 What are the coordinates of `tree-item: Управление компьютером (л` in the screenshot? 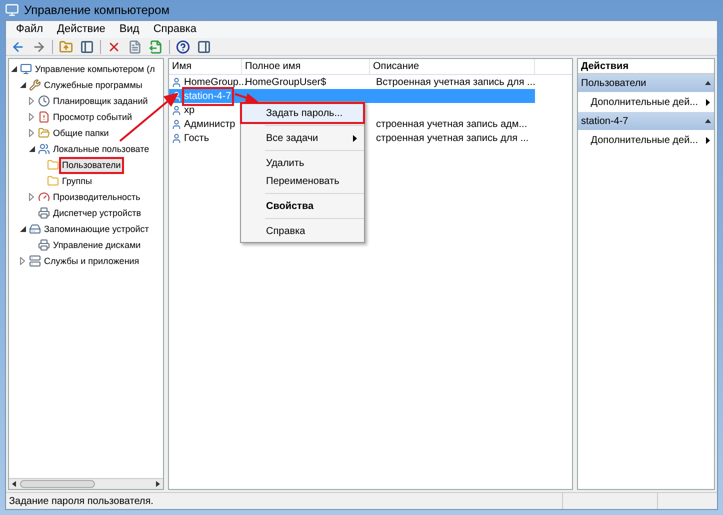 It's located at (95, 69).